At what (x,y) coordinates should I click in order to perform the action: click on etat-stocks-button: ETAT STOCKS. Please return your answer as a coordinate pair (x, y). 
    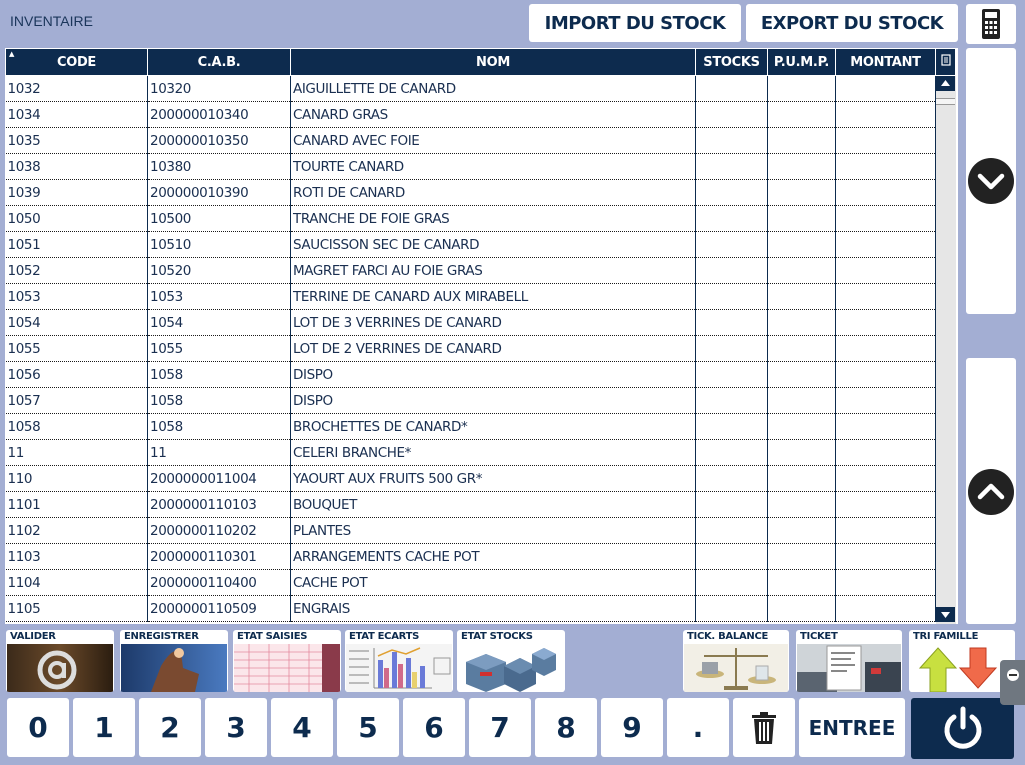
    Looking at the image, I should click on (511, 661).